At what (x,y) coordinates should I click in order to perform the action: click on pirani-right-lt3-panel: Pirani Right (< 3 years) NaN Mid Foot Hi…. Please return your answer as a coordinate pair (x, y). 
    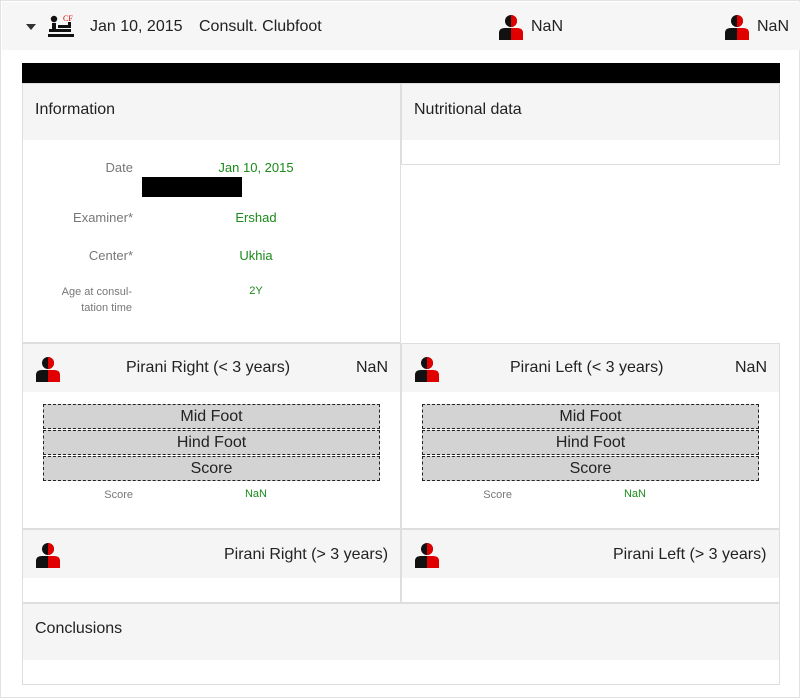
    Looking at the image, I should click on (211, 436).